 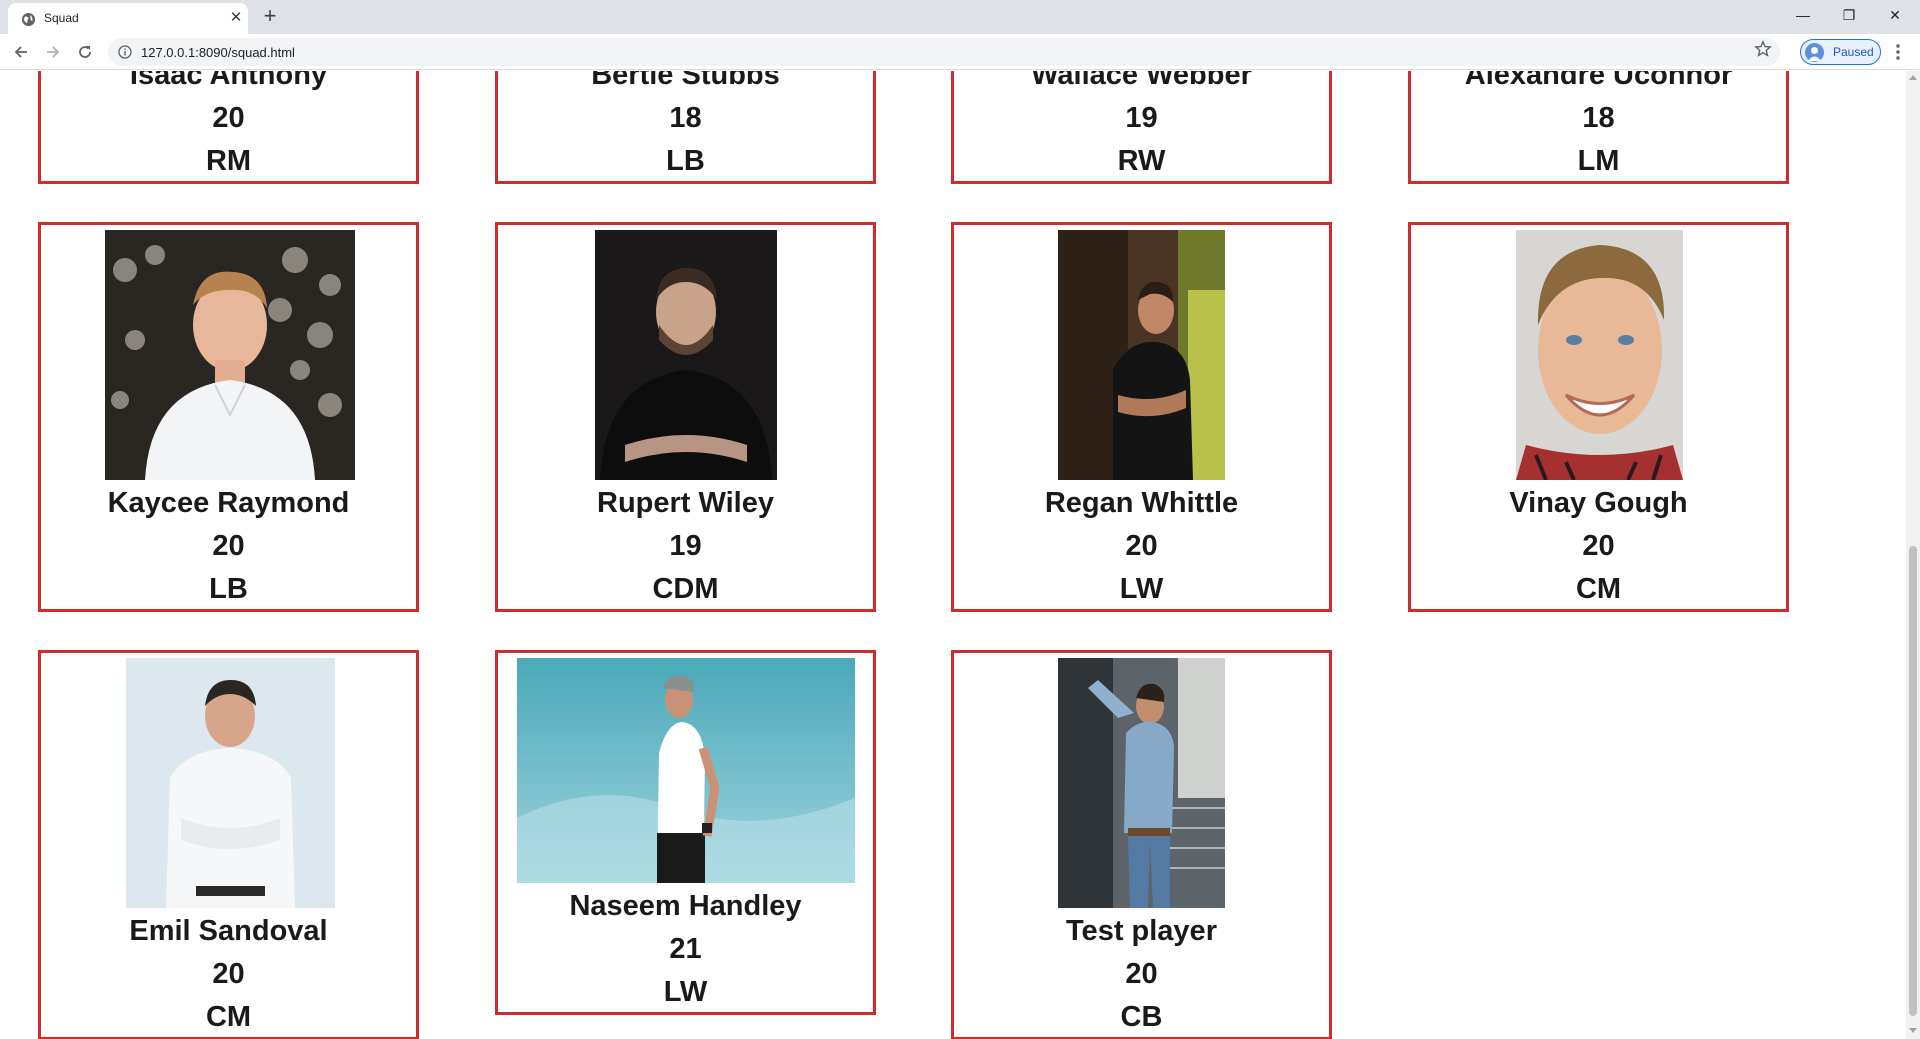 What do you see at coordinates (960, 17) in the screenshot?
I see `browser-tab-strip: Squad ✕ + — ❐ ✕` at bounding box center [960, 17].